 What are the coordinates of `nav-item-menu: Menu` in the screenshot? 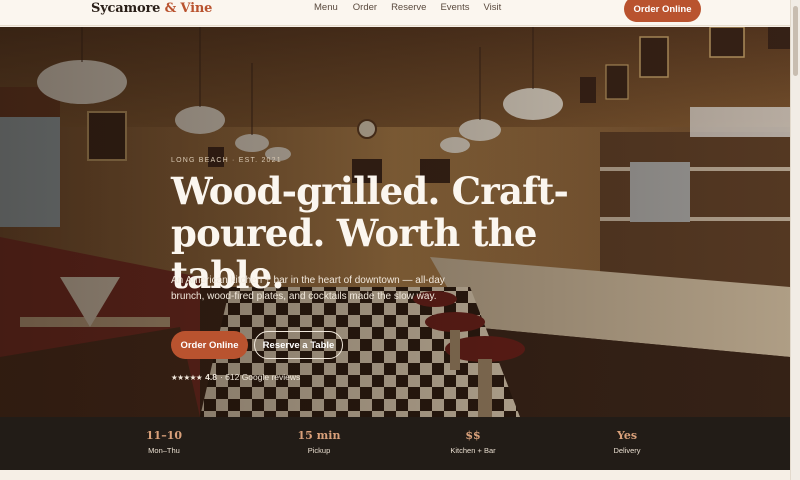 It's located at (326, 8).